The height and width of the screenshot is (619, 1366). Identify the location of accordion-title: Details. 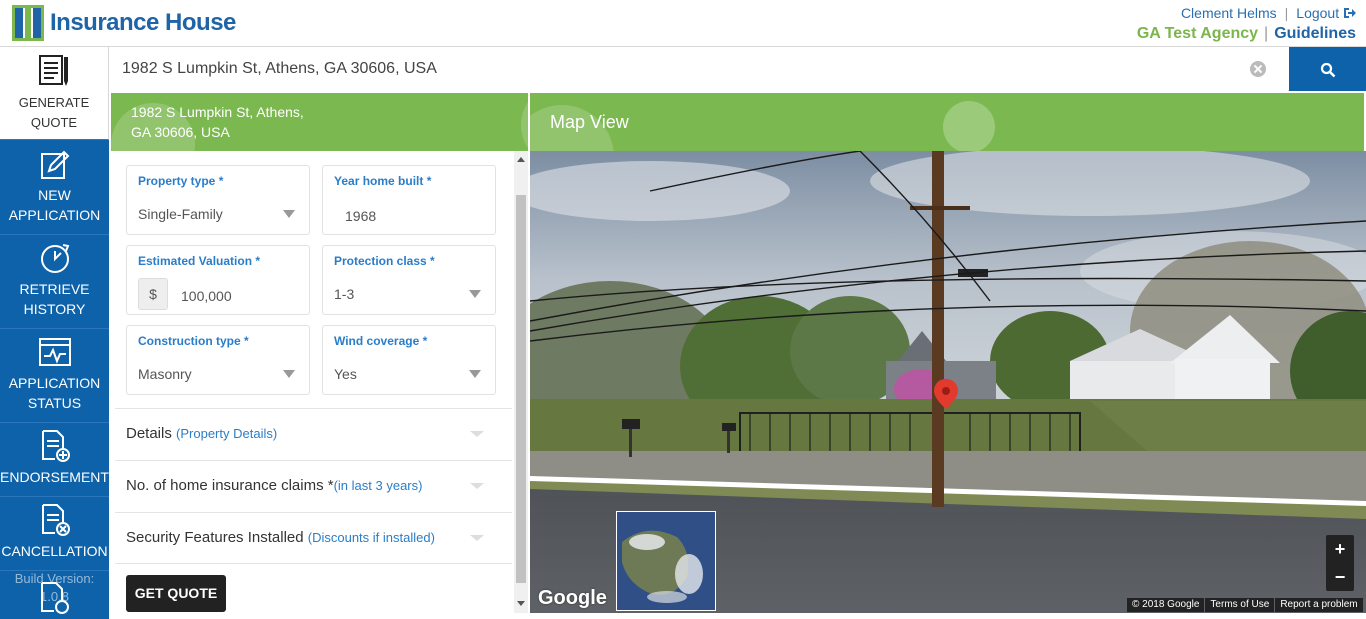
(149, 433).